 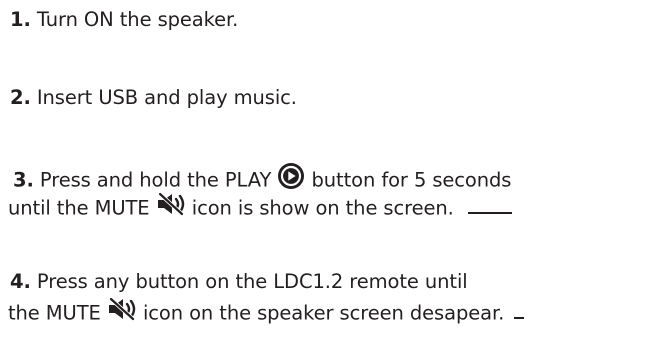 I want to click on step-4-text-before-mute: the MUTE, so click(x=54, y=313).